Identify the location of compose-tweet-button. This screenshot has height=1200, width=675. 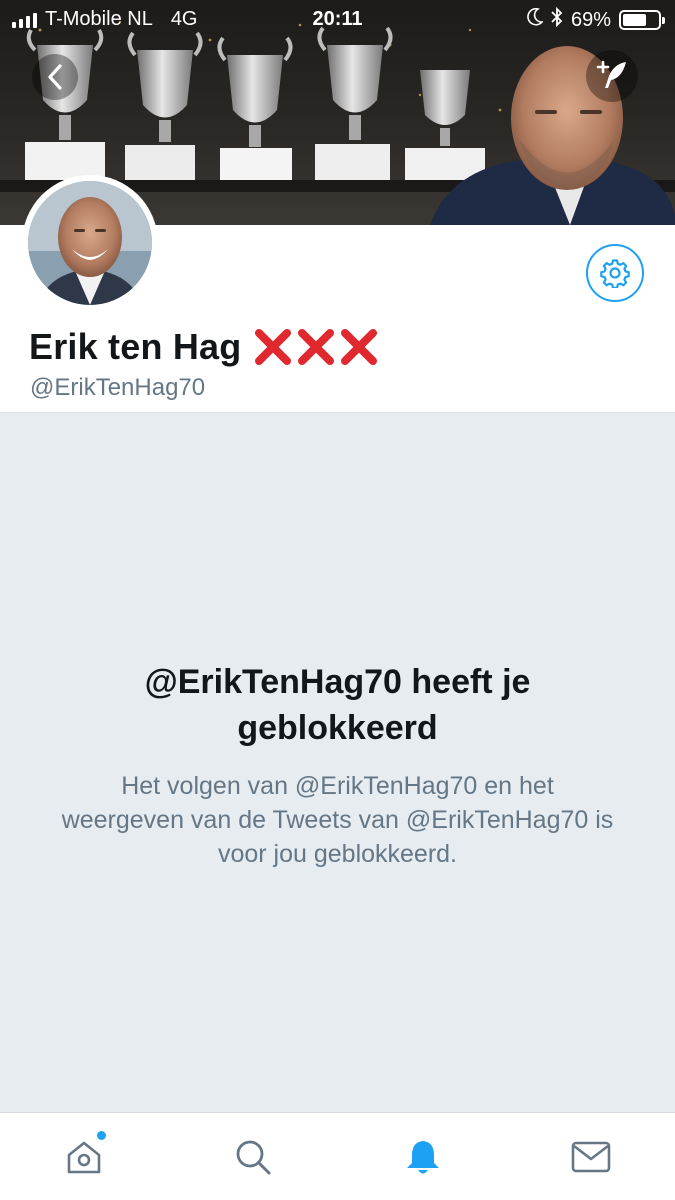
(612, 76).